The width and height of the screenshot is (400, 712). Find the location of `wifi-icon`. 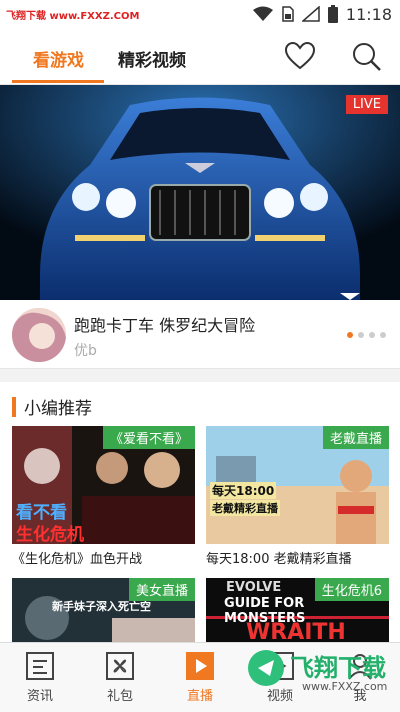

wifi-icon is located at coordinates (262, 13).